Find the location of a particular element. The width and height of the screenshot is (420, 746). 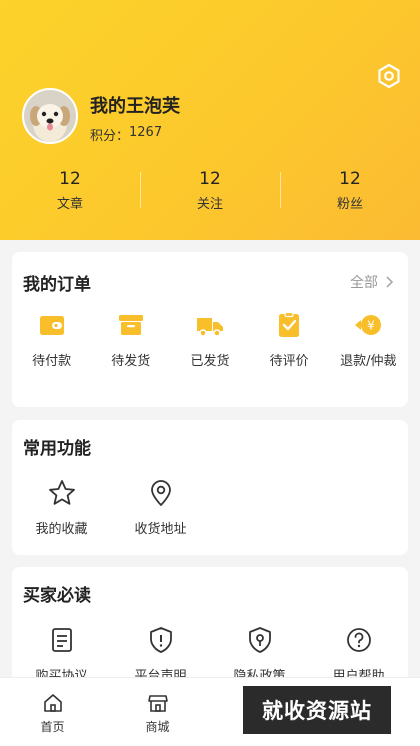

buyer-reading-grid: 购买协议 平台声明 隐私政策 用户帮助 is located at coordinates (210, 654).